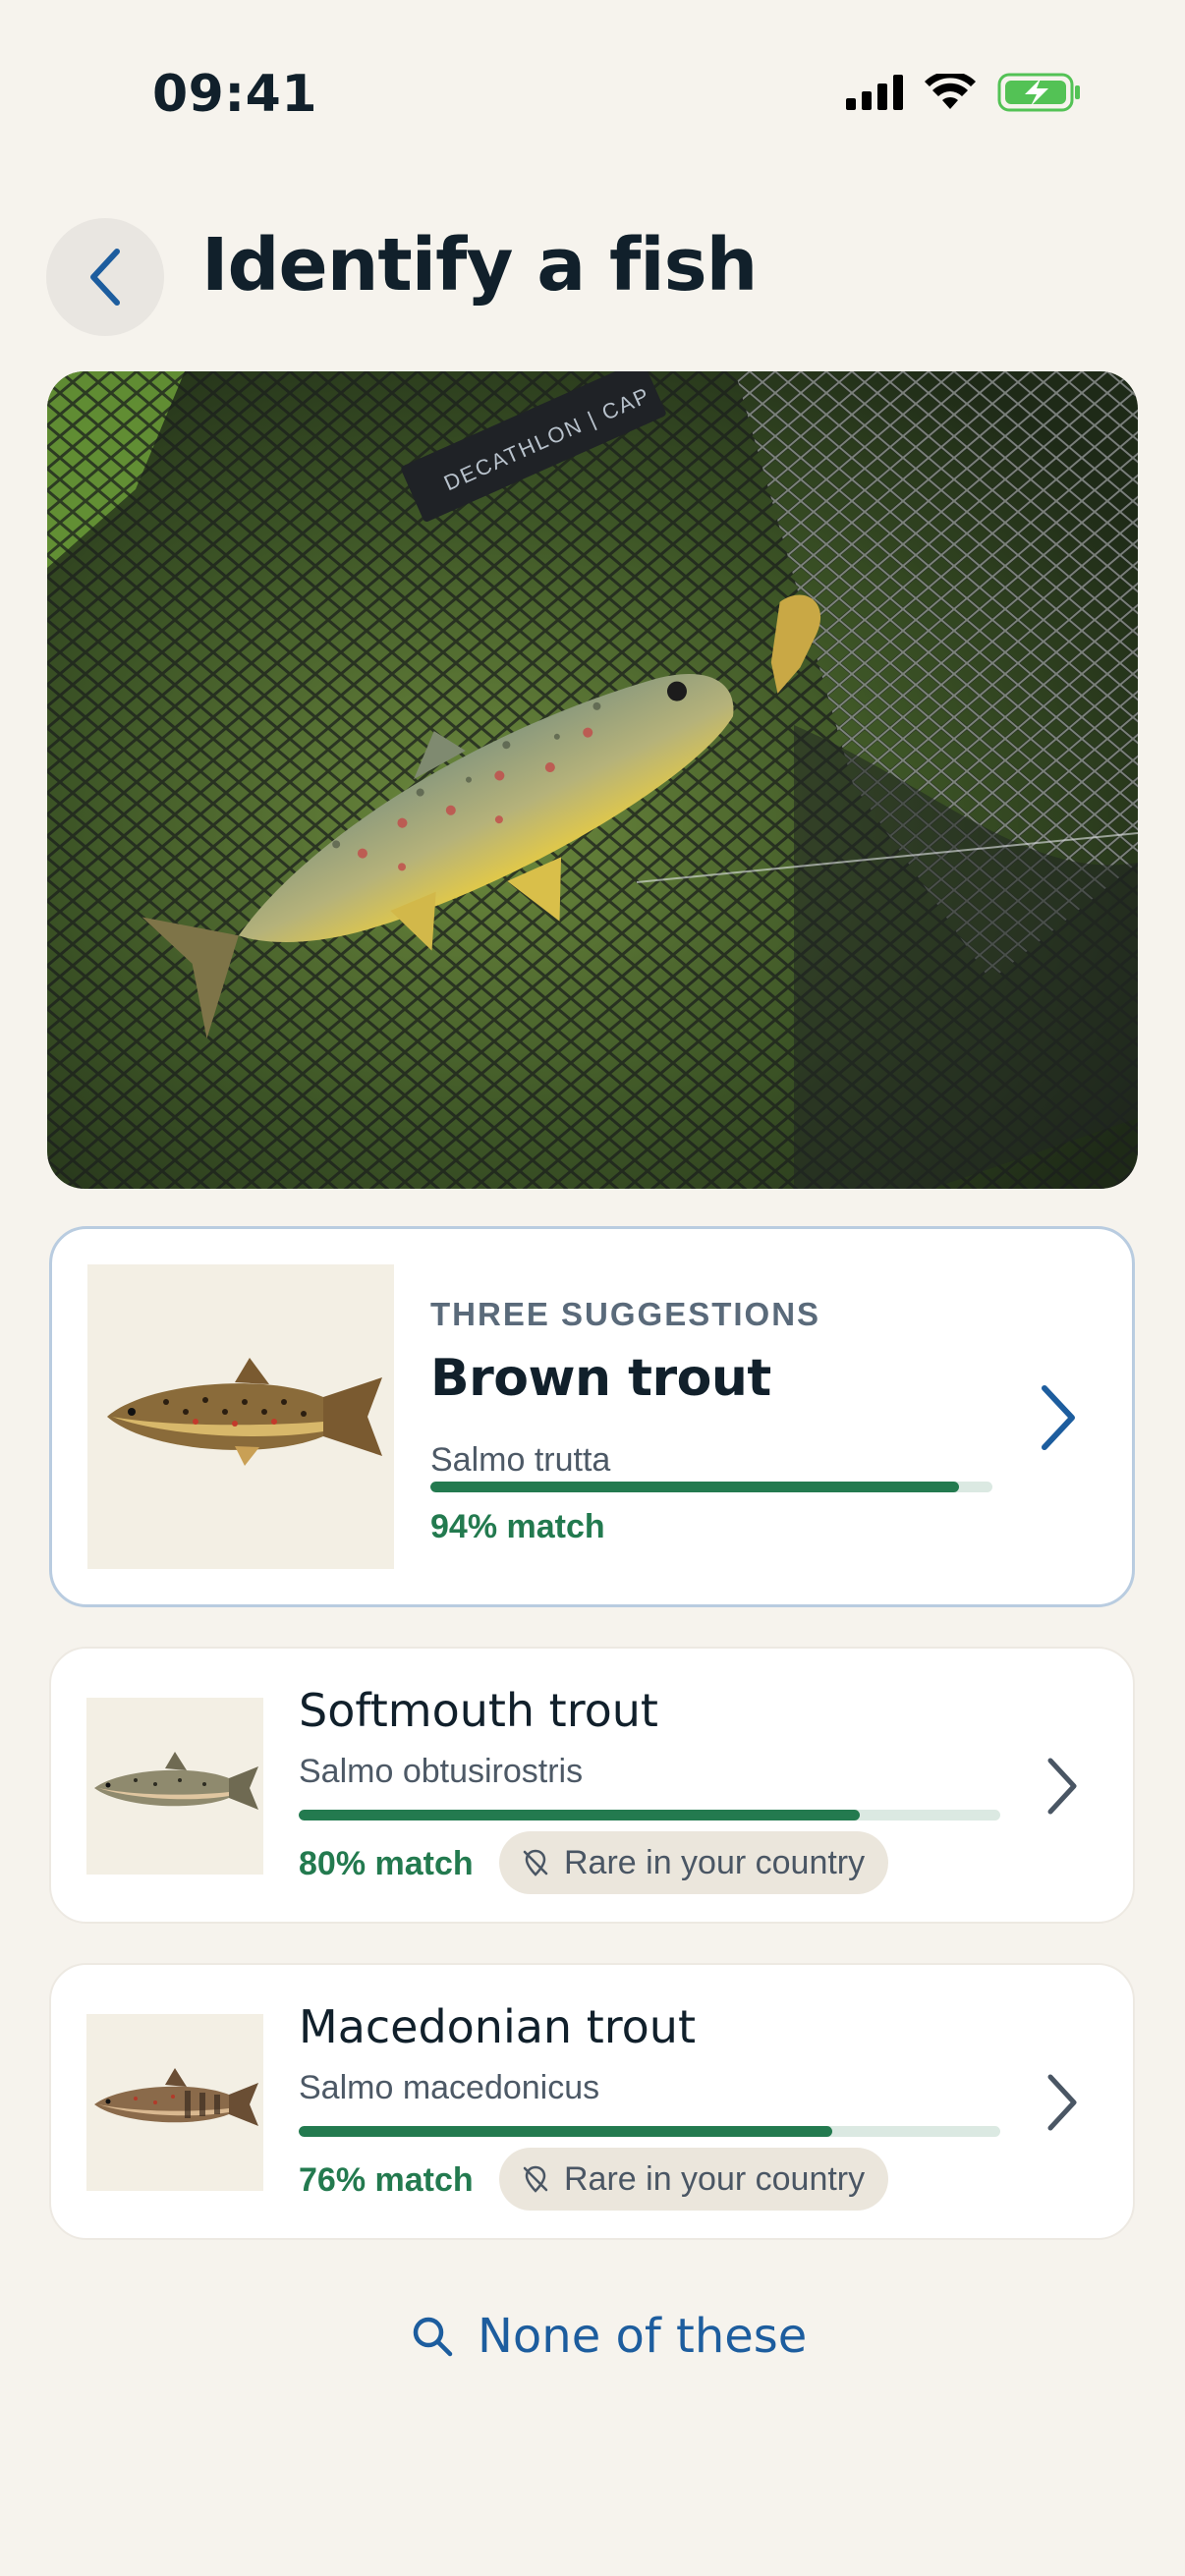  What do you see at coordinates (480, 265) in the screenshot?
I see `page-title: Identify a fish` at bounding box center [480, 265].